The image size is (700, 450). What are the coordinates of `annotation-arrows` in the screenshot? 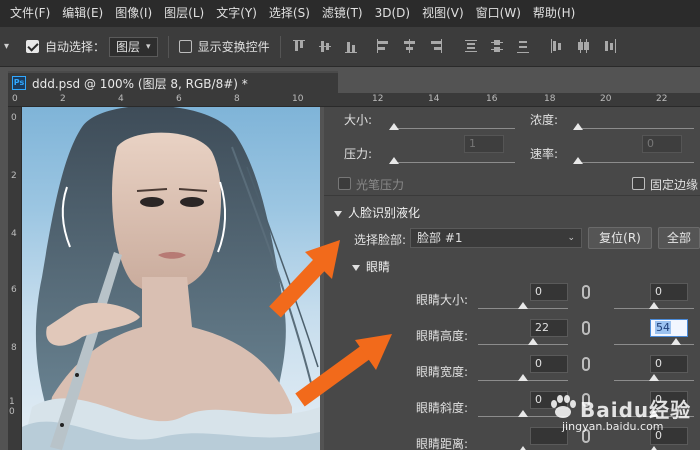 It's located at (330, 323).